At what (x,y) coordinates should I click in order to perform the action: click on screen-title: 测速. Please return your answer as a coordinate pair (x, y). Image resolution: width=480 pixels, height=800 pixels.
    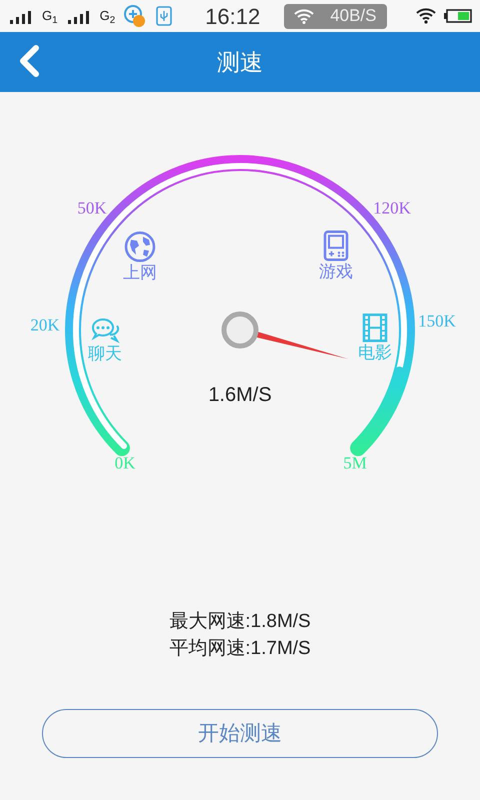
    Looking at the image, I should click on (240, 62).